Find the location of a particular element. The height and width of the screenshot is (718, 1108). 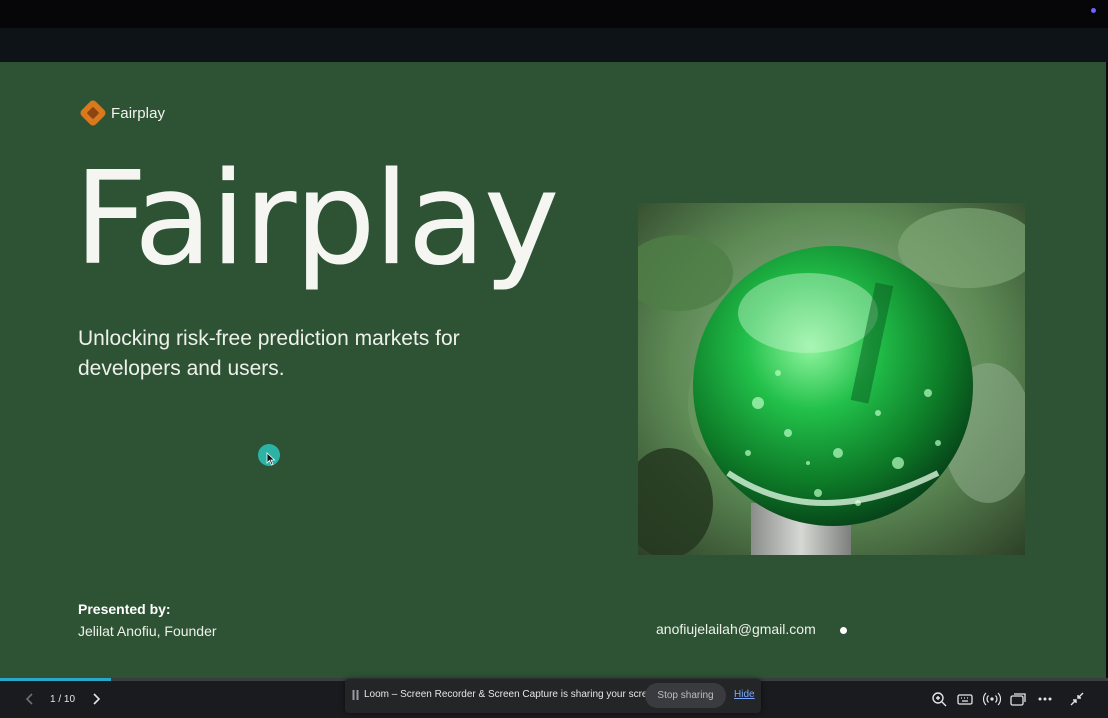

fairplay-logo-icon is located at coordinates (93, 113).